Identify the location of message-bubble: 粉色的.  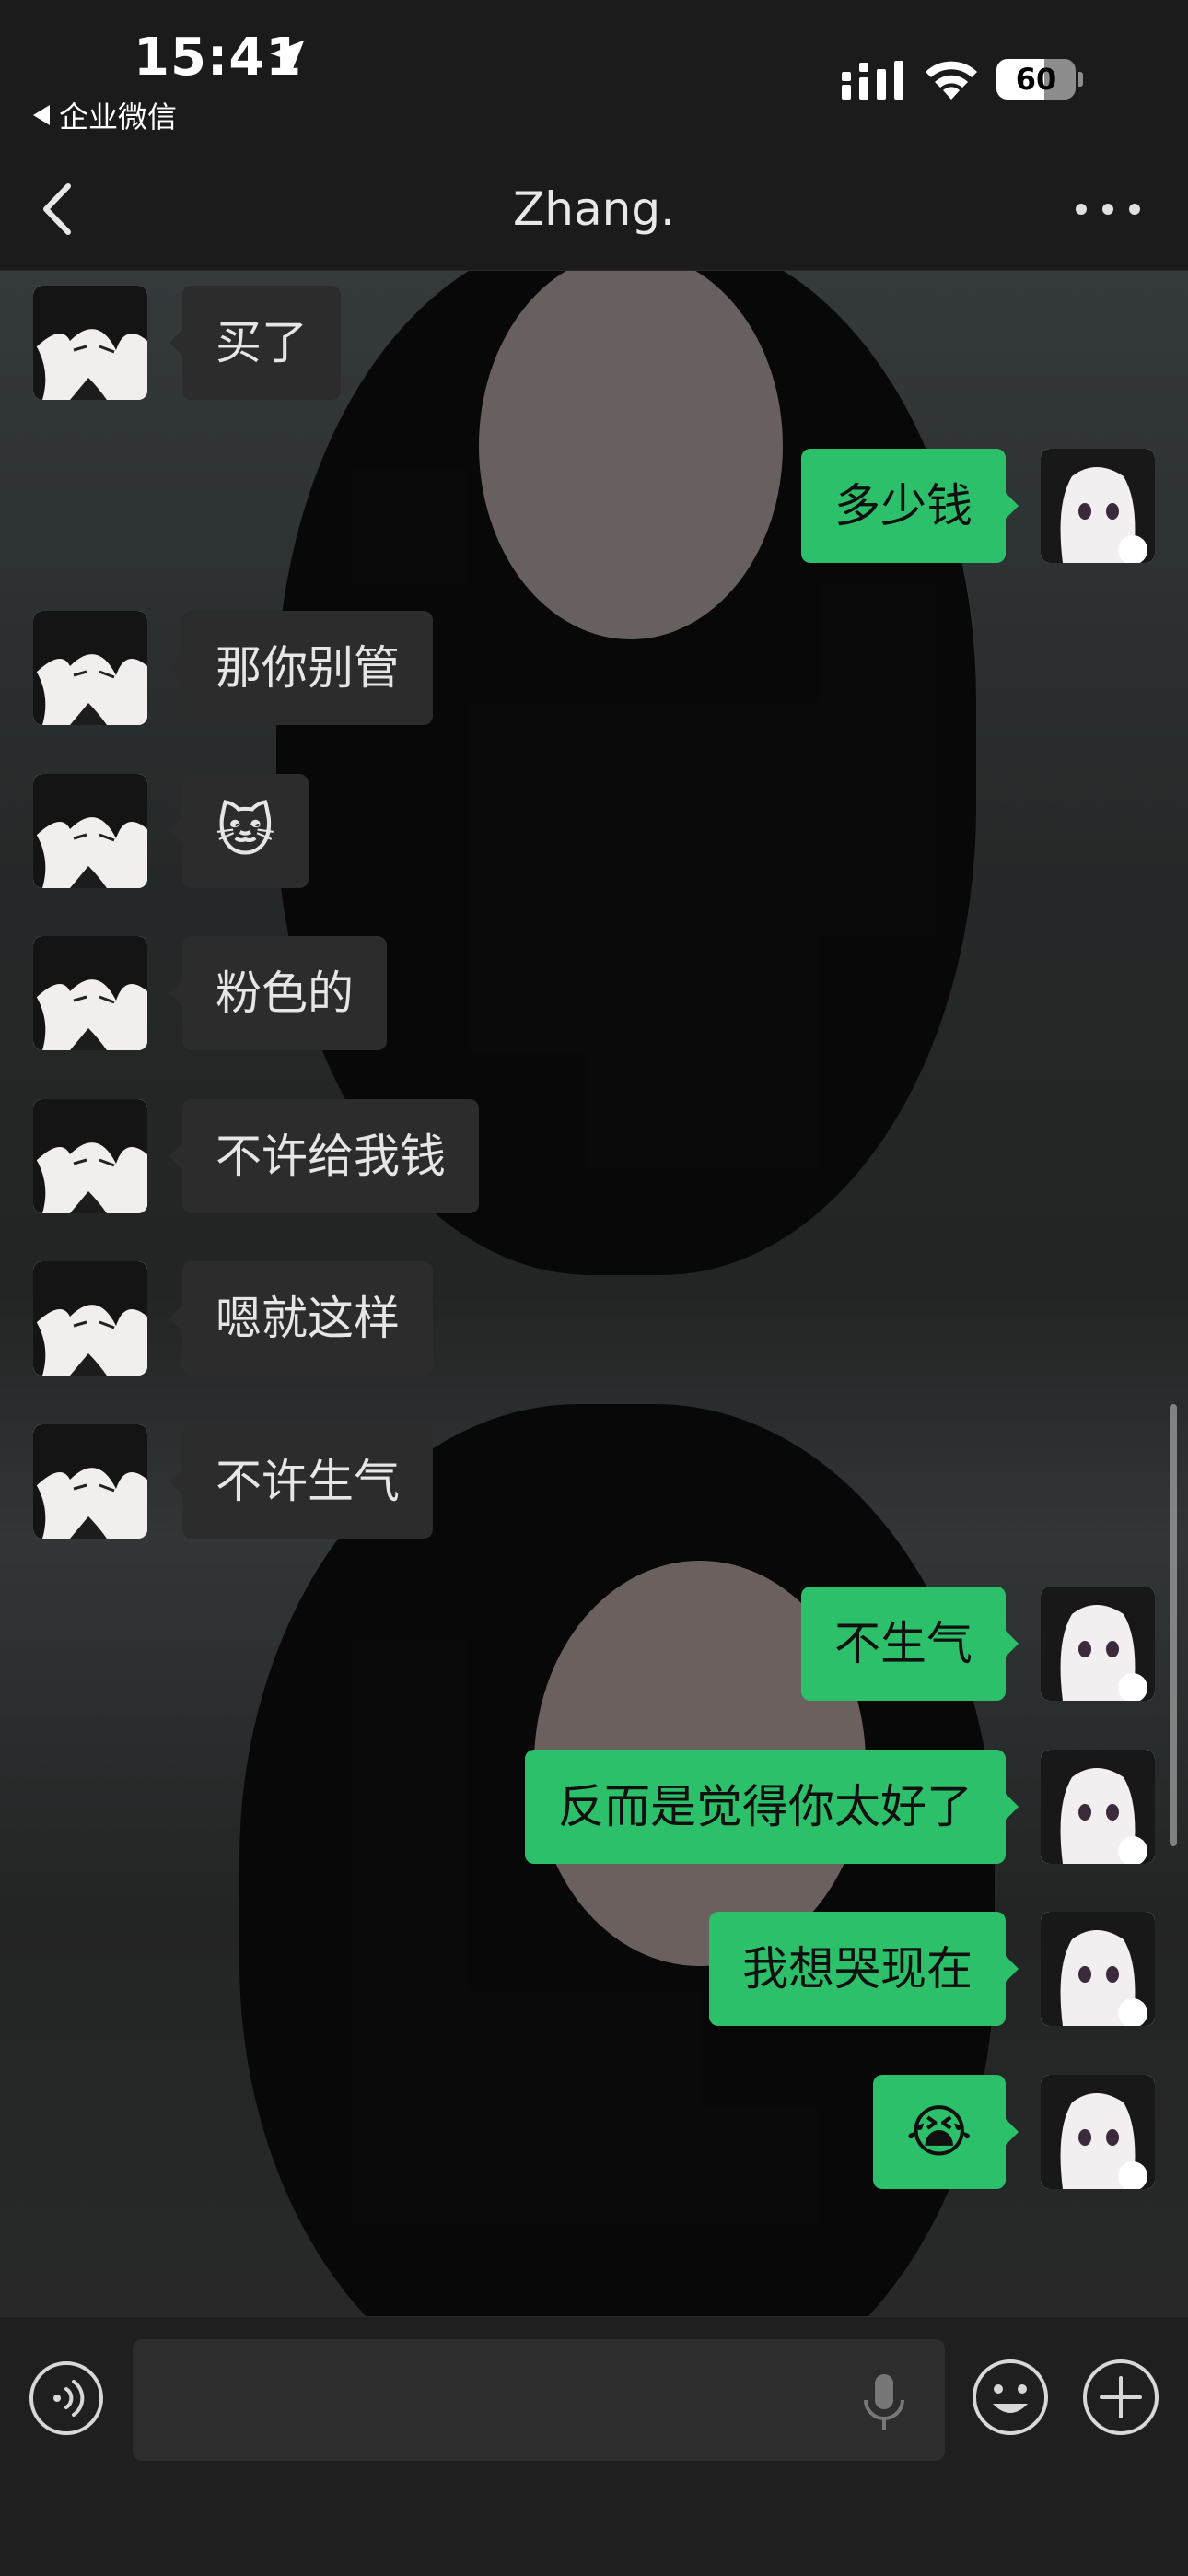
(278, 993).